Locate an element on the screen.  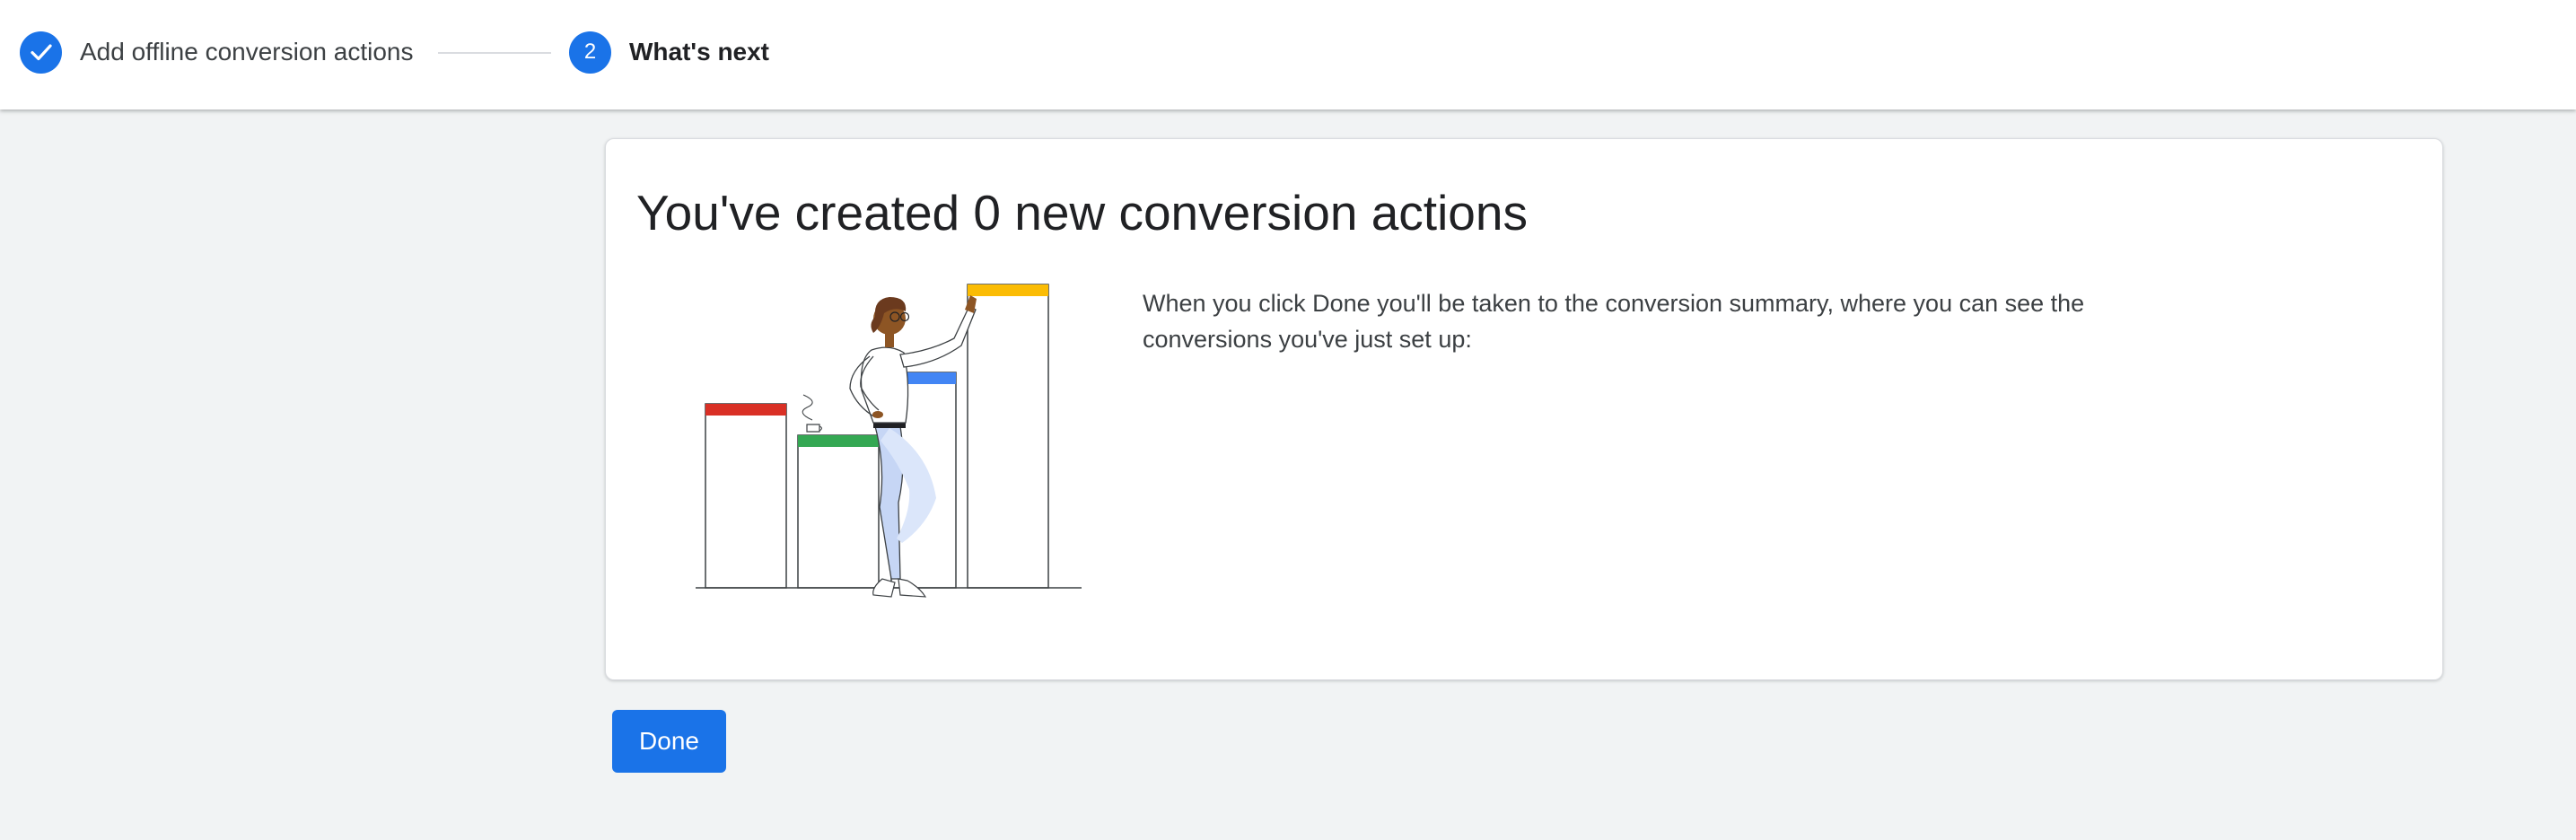
check-icon is located at coordinates (41, 52).